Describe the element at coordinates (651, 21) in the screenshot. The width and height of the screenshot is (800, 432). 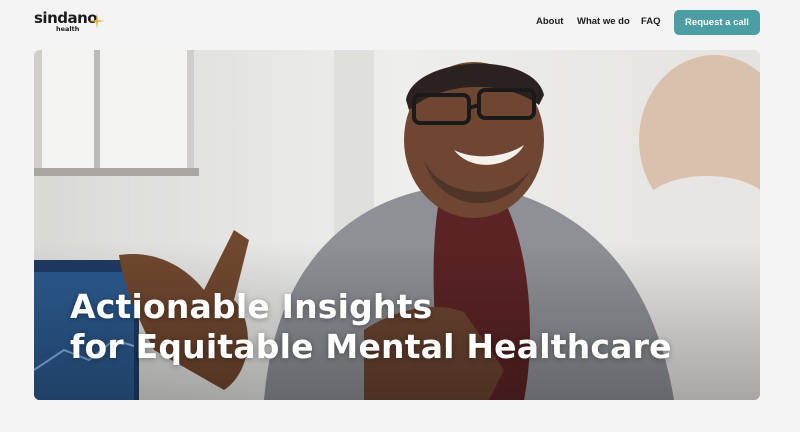
I see `nav-link-faq: FAQ` at that location.